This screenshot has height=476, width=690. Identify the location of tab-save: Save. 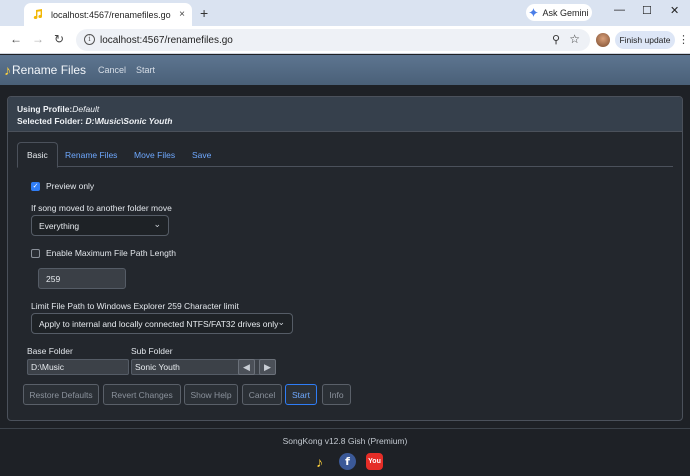
(201, 154).